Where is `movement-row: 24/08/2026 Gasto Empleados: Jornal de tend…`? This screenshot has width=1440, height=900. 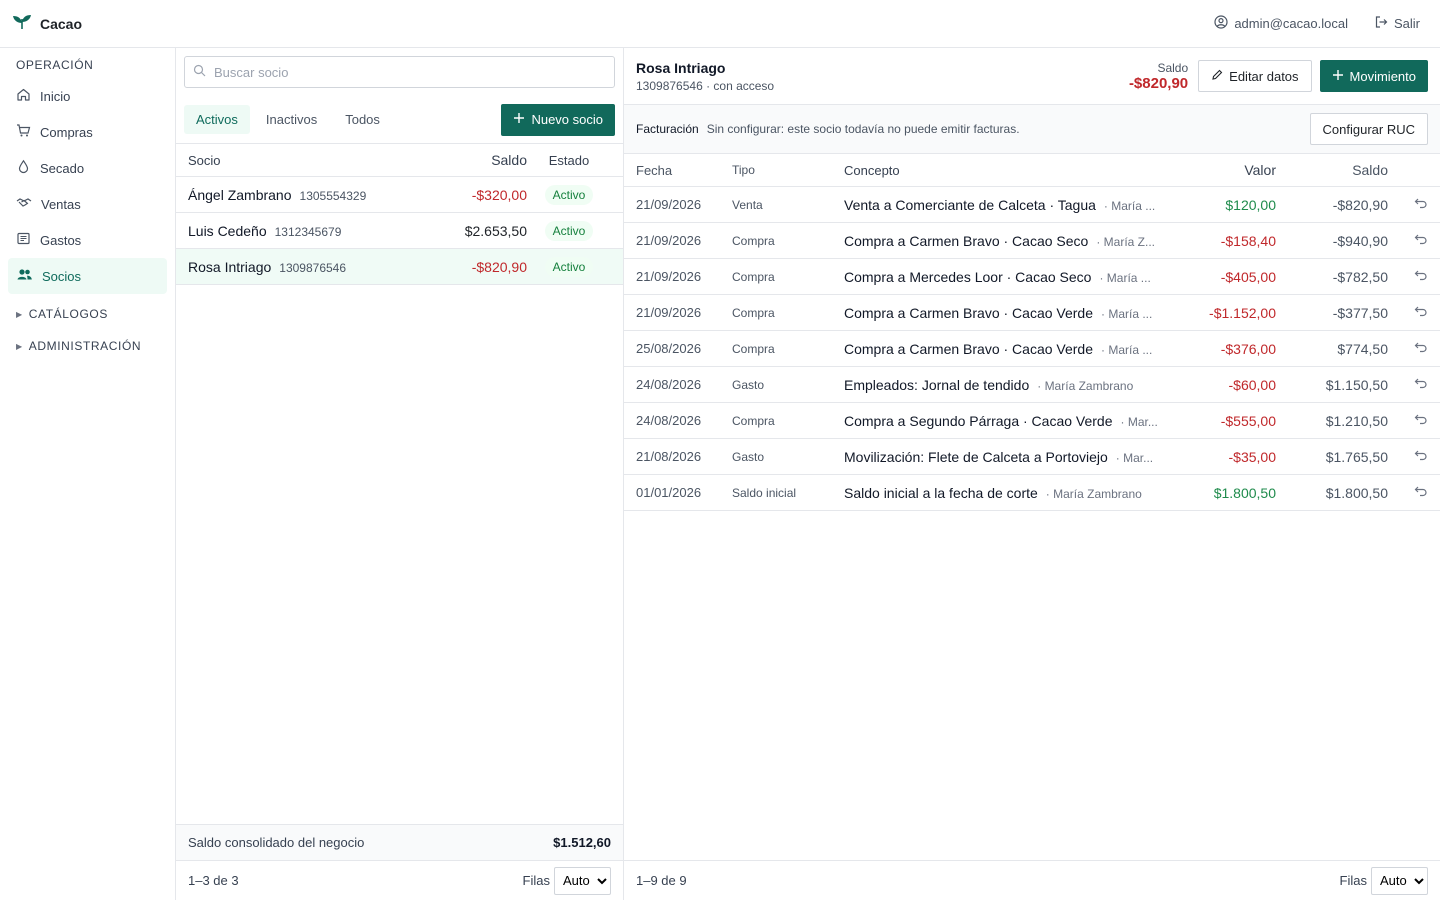 movement-row: 24/08/2026 Gasto Empleados: Jornal de tend… is located at coordinates (1032, 385).